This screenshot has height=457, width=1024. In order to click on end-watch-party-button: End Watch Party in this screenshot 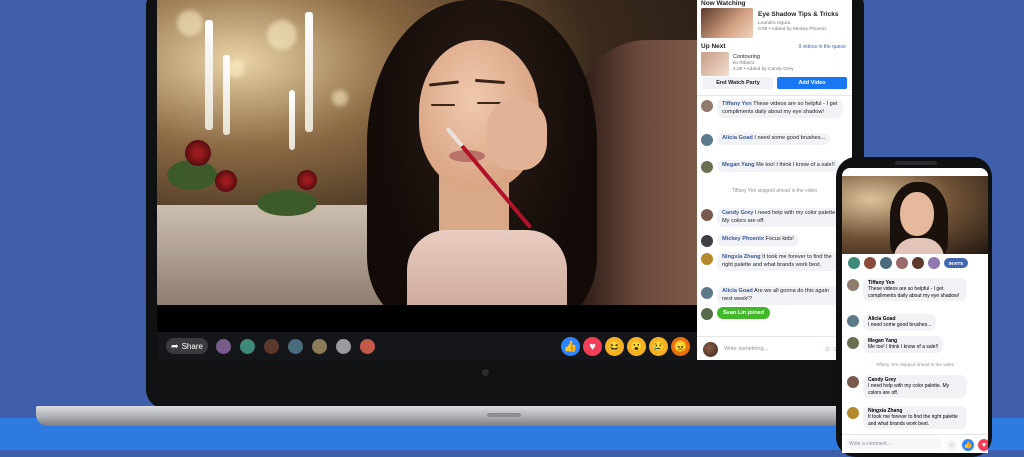, I will do `click(738, 83)`.